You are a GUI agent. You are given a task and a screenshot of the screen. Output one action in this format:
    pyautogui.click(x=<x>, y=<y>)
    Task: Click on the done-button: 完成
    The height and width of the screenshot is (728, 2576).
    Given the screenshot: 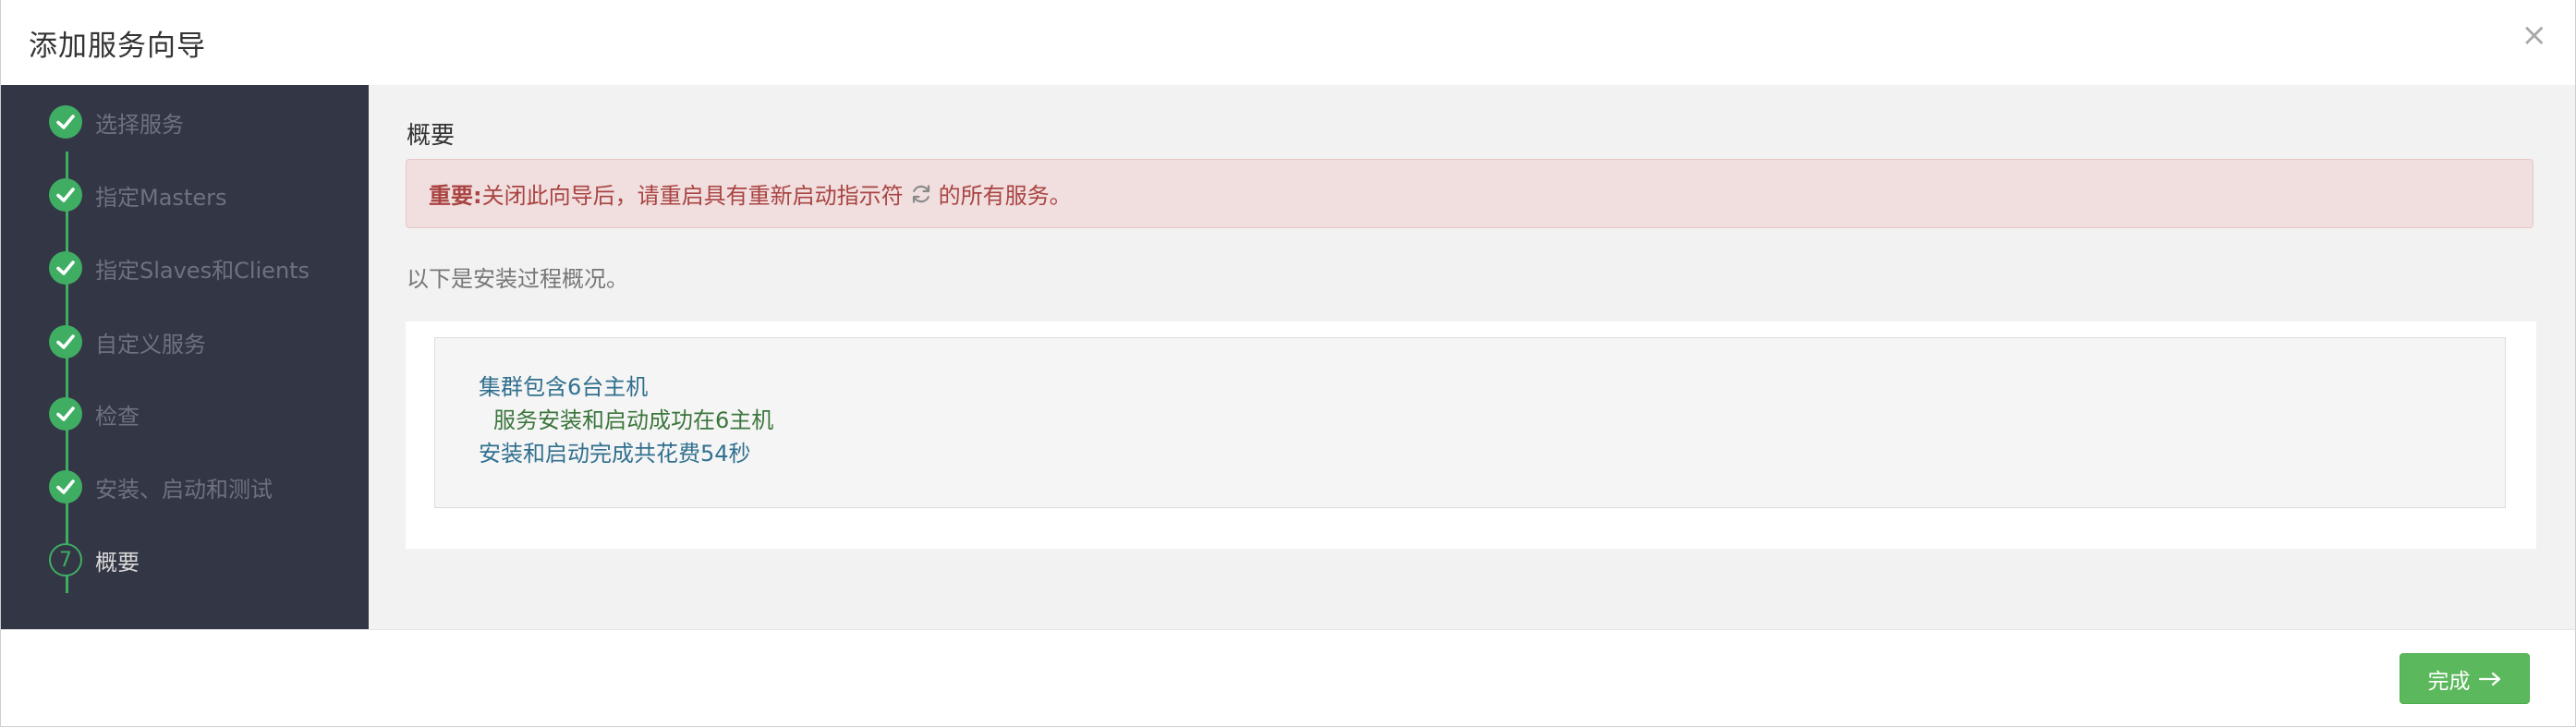 What is the action you would take?
    pyautogui.click(x=2465, y=678)
    